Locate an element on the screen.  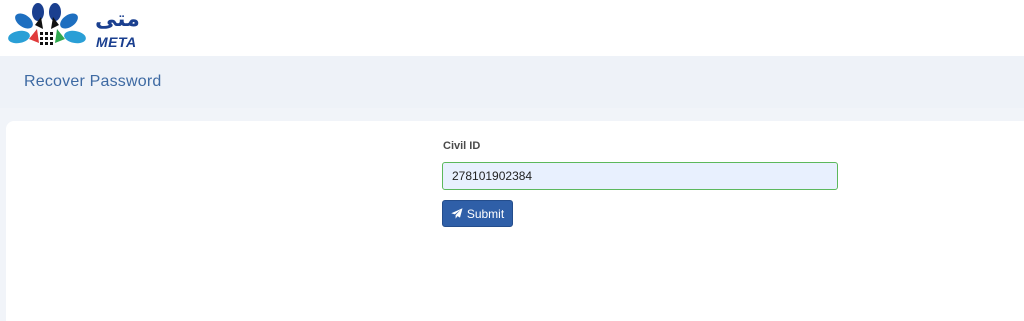
paper-plane-icon is located at coordinates (457, 213).